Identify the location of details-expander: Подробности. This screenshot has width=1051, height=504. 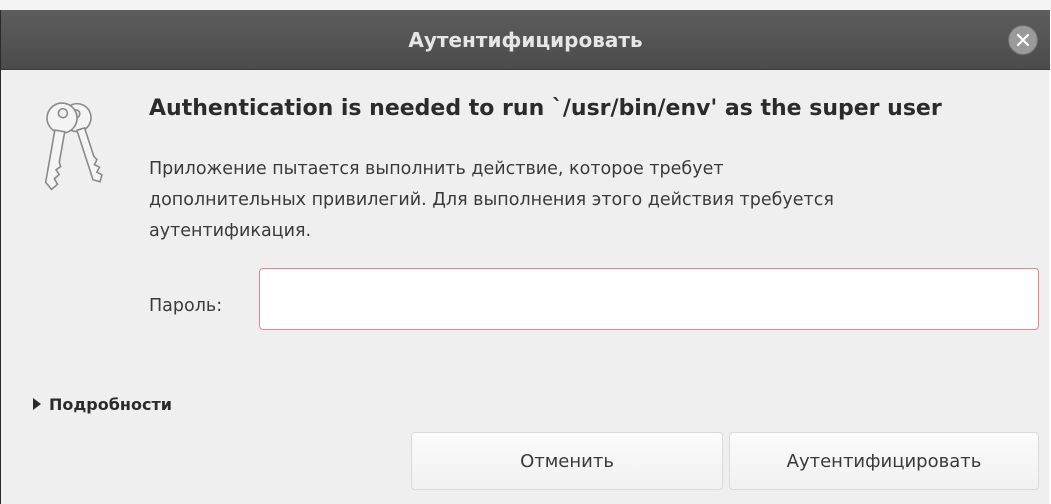
(102, 404).